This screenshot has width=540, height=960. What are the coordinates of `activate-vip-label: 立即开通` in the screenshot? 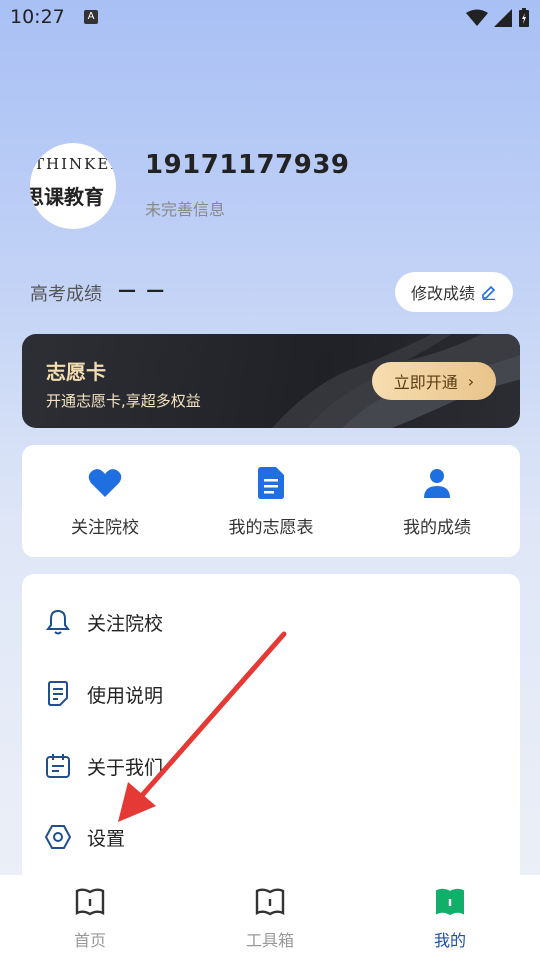 It's located at (425, 382).